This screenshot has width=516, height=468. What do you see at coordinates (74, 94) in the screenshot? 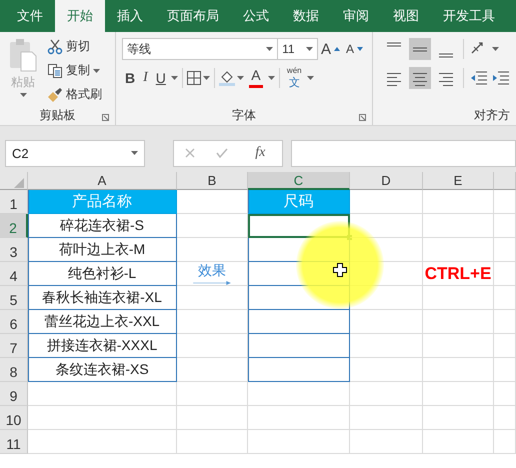
I see `format-painter-button: 格式刷` at bounding box center [74, 94].